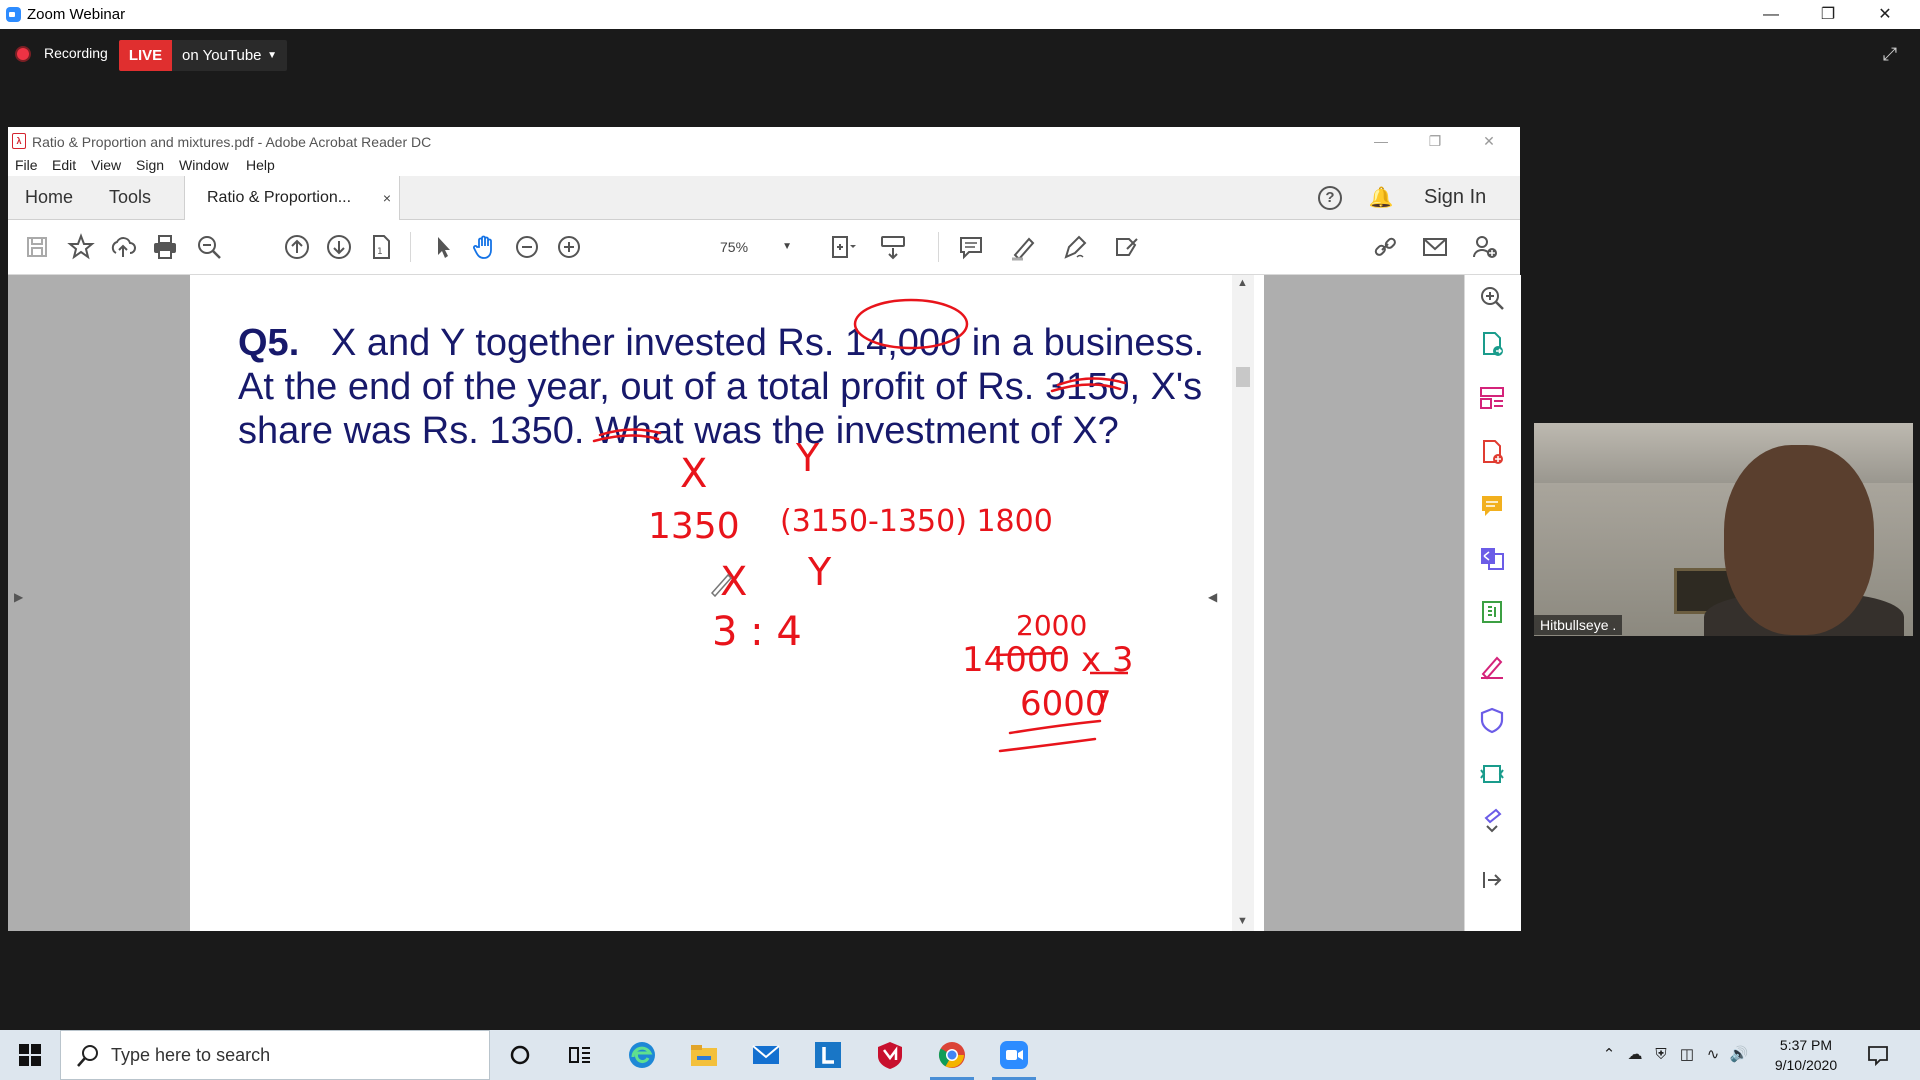 This screenshot has width=1920, height=1080. I want to click on search-zoom-icon, so click(209, 247).